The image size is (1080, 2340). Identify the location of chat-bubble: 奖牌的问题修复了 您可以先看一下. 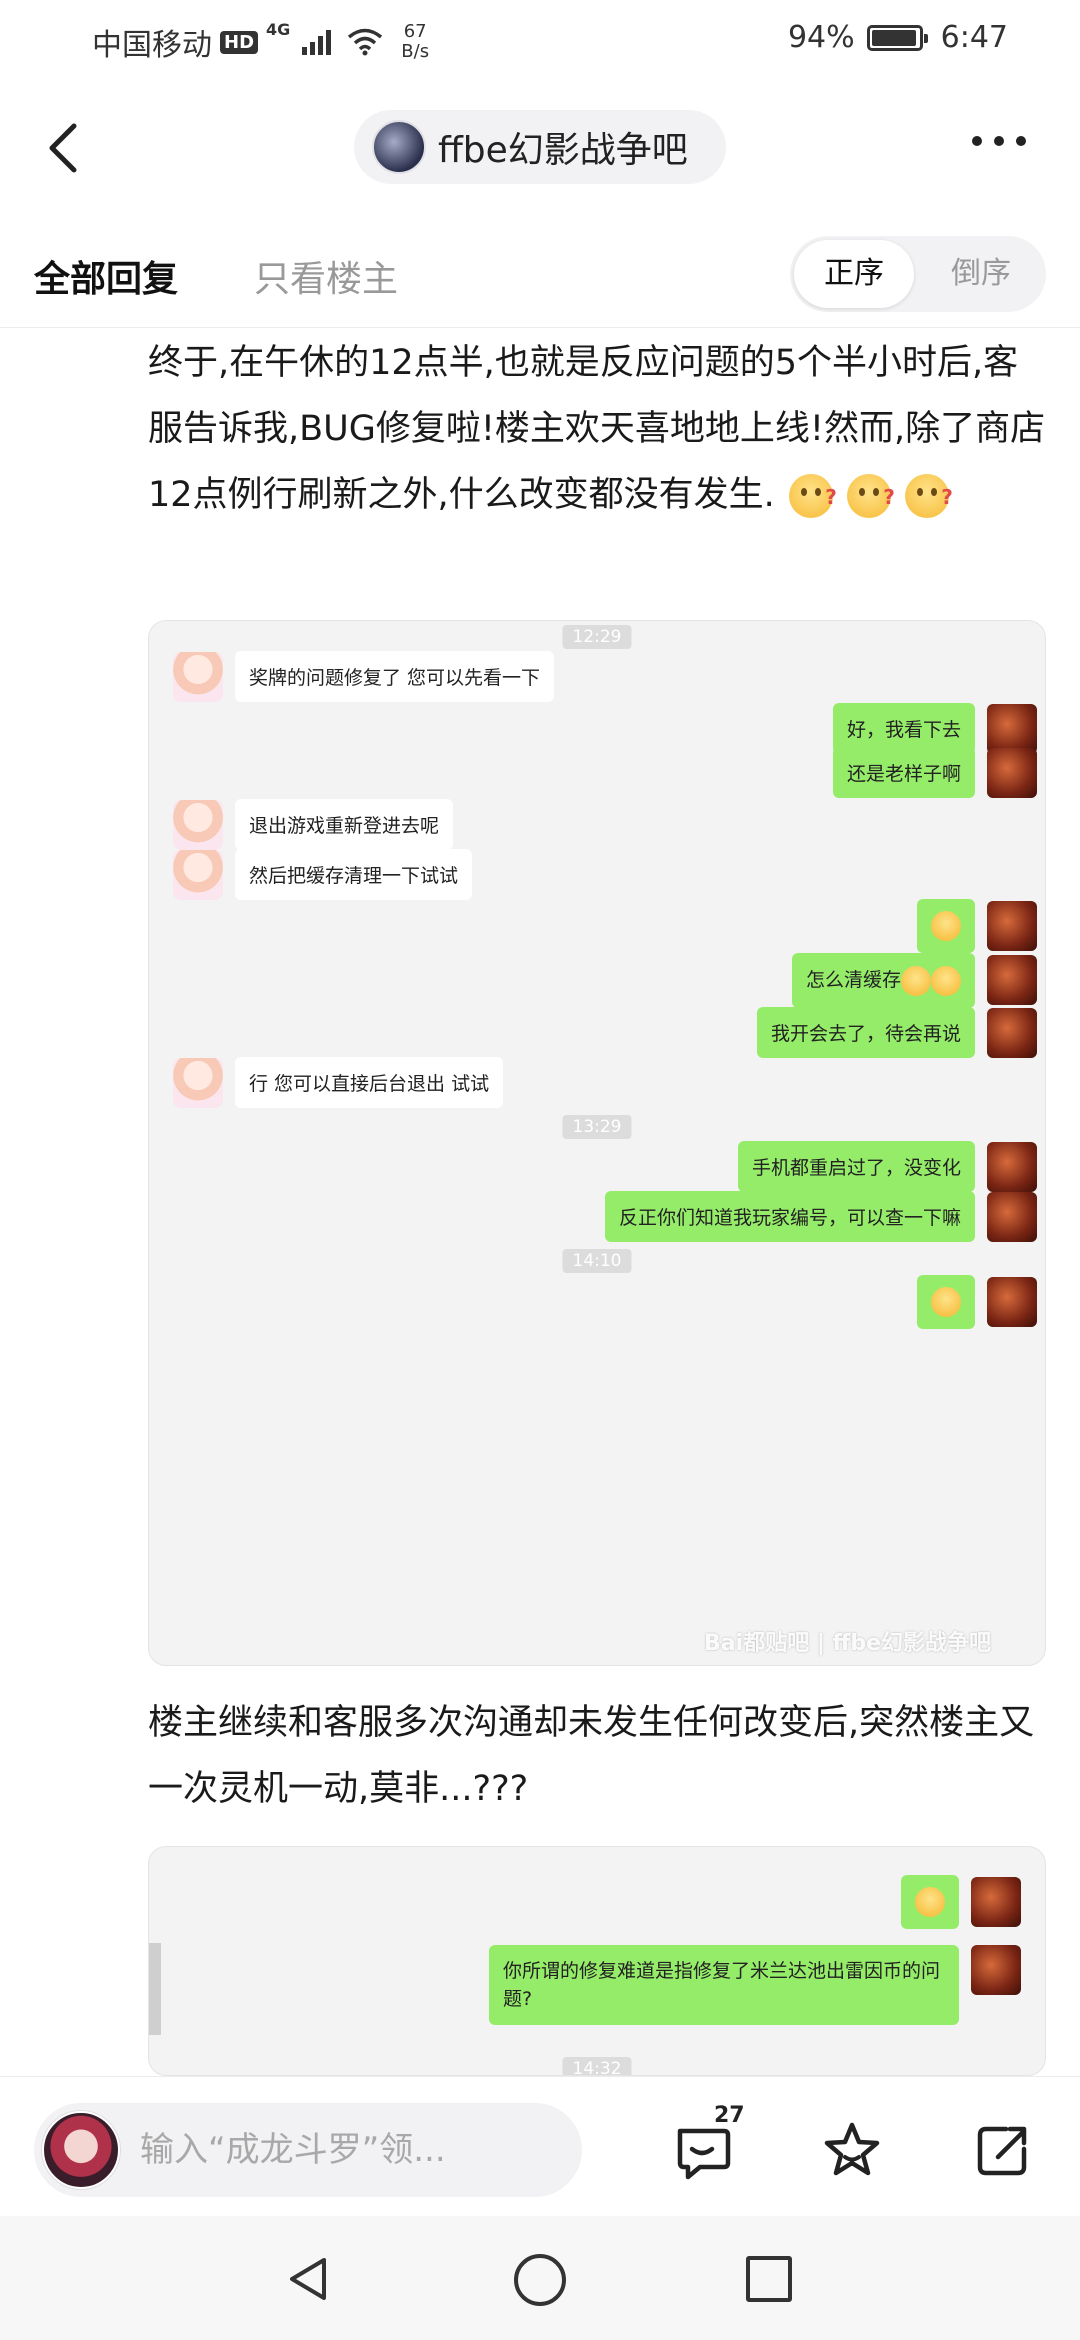
(395, 676).